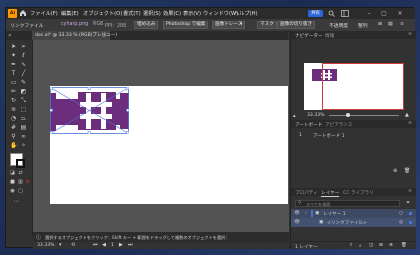 This screenshot has width=420, height=255. I want to click on search-icon, so click(331, 13).